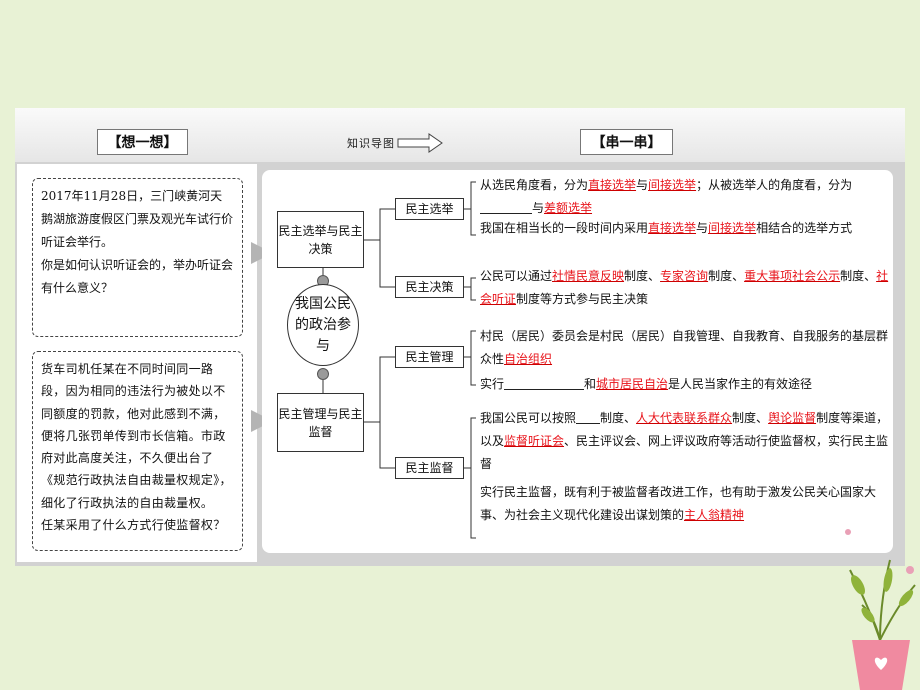  I want to click on connector-dot, so click(323, 374).